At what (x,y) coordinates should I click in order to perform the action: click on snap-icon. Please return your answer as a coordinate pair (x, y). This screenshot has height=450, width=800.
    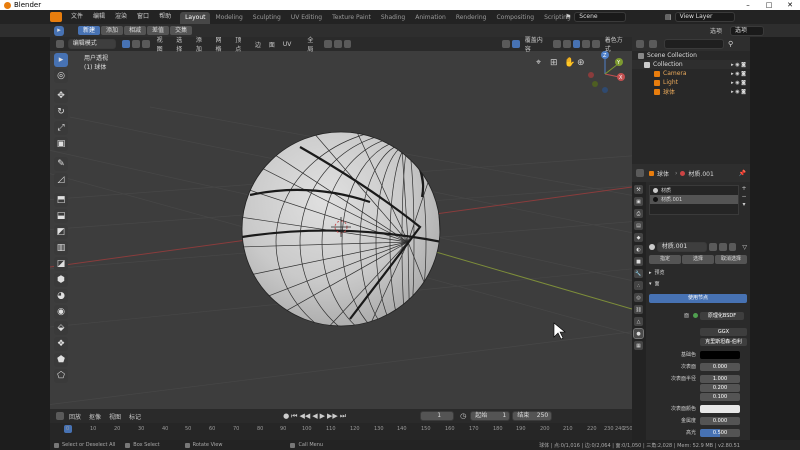
    Looking at the image, I should click on (337, 44).